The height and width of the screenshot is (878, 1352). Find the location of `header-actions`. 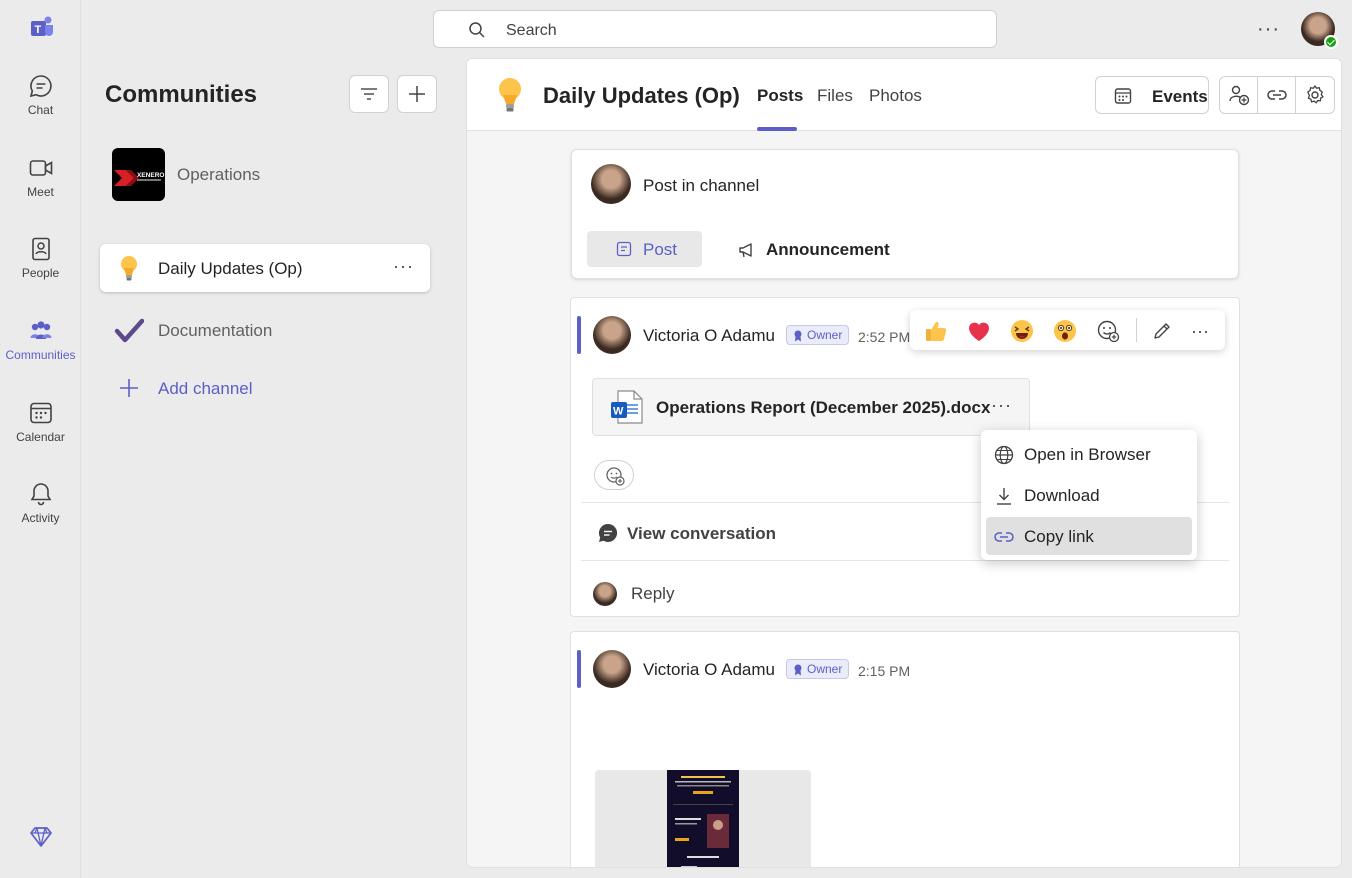

header-actions is located at coordinates (1277, 95).